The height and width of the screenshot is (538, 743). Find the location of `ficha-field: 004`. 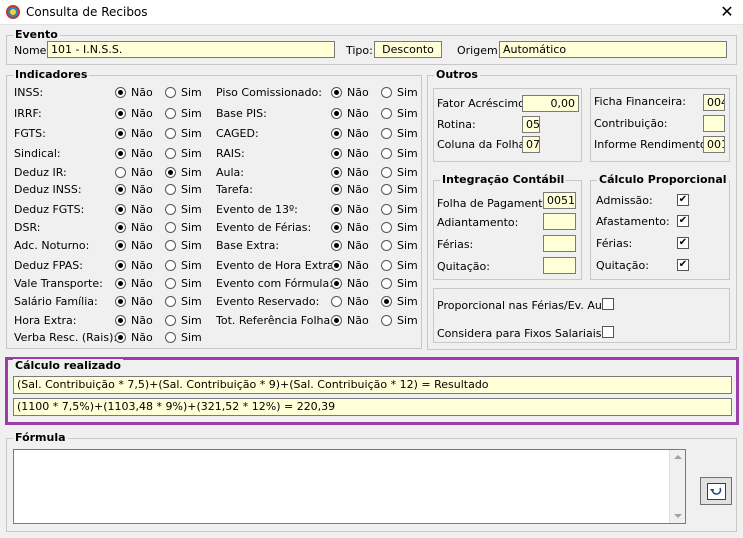

ficha-field: 004 is located at coordinates (714, 102).